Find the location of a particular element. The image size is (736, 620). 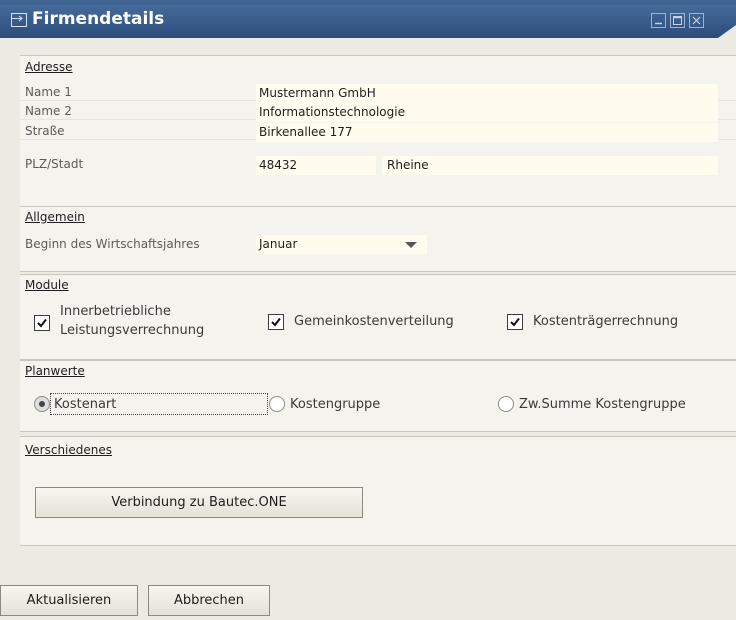

chevron-down-icon is located at coordinates (411, 245).